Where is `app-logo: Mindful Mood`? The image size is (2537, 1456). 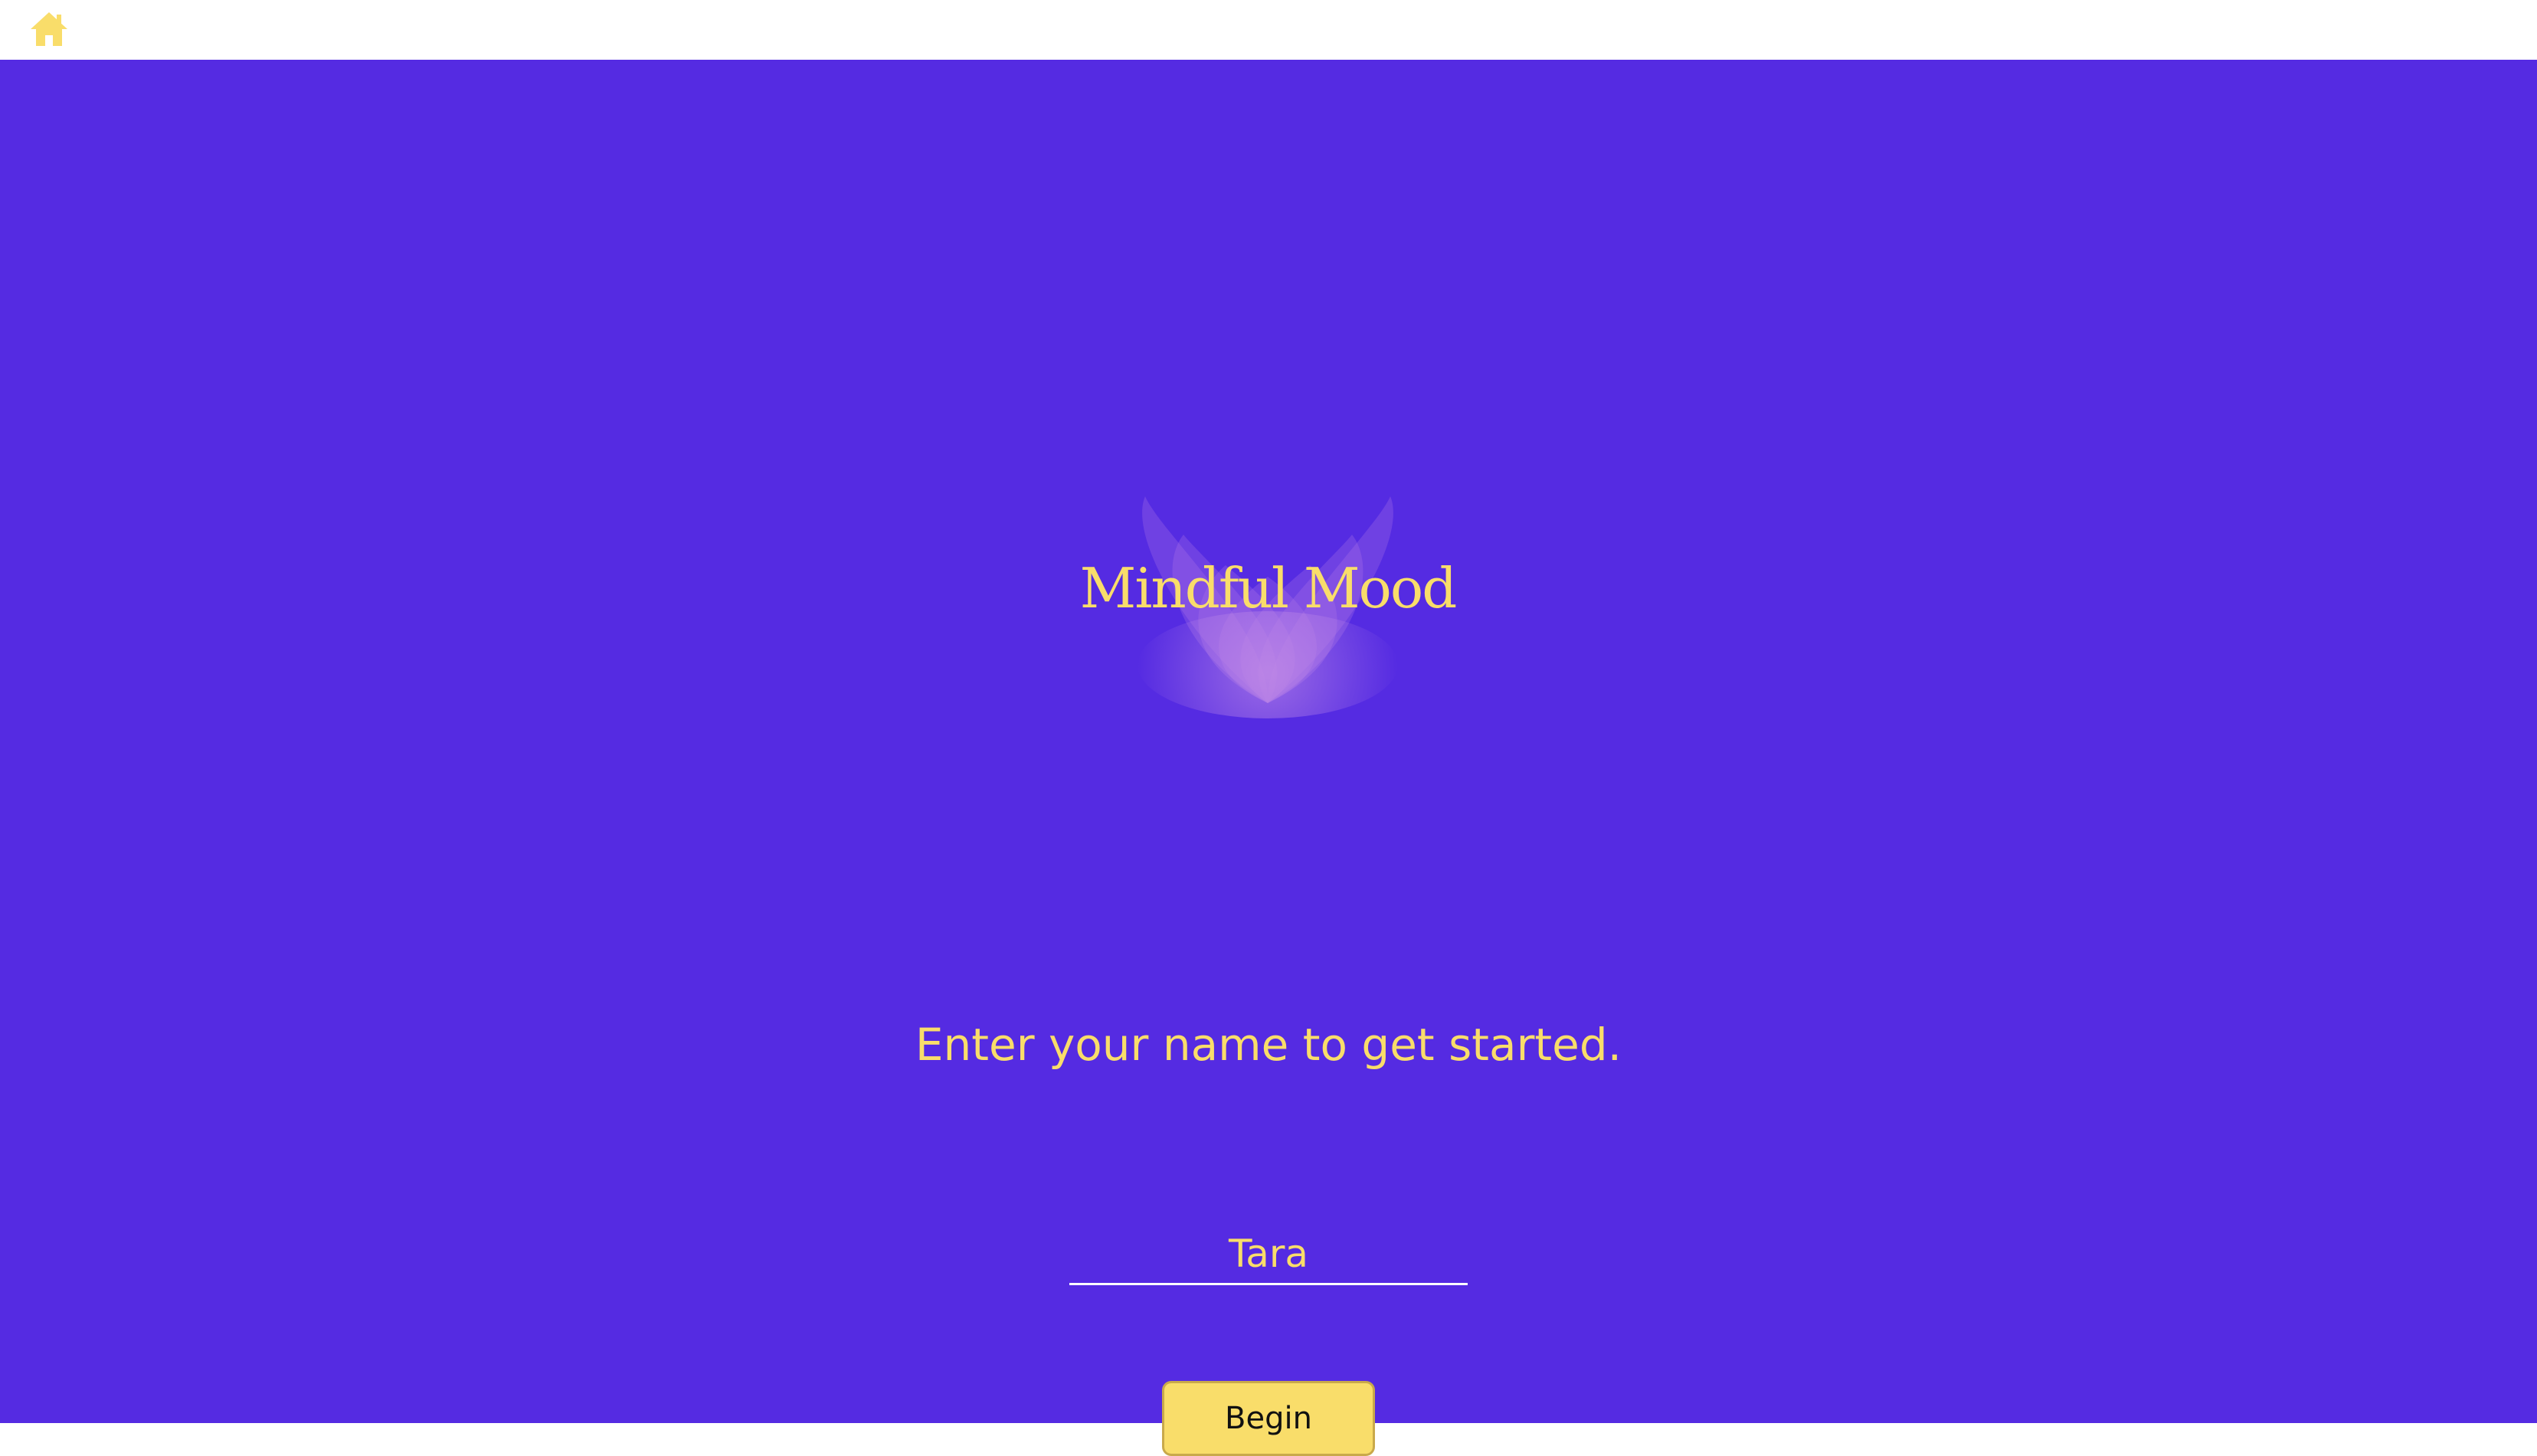 app-logo: Mindful Mood is located at coordinates (1267, 573).